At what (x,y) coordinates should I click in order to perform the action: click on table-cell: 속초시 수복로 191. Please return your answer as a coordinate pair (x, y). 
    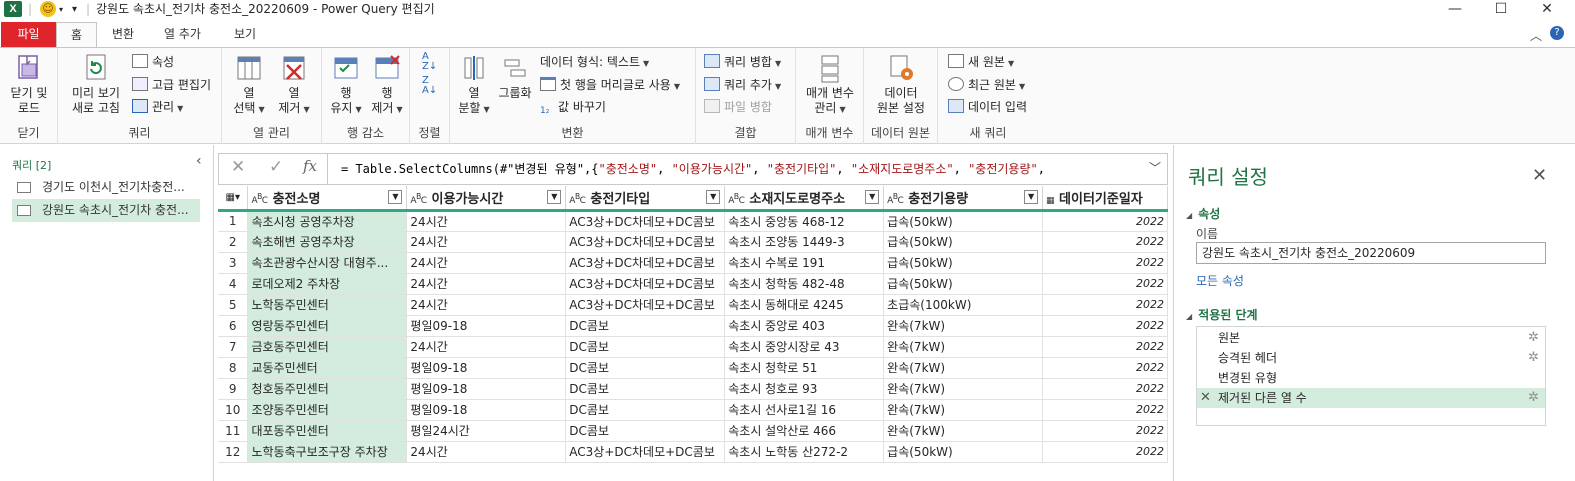
    Looking at the image, I should click on (804, 263).